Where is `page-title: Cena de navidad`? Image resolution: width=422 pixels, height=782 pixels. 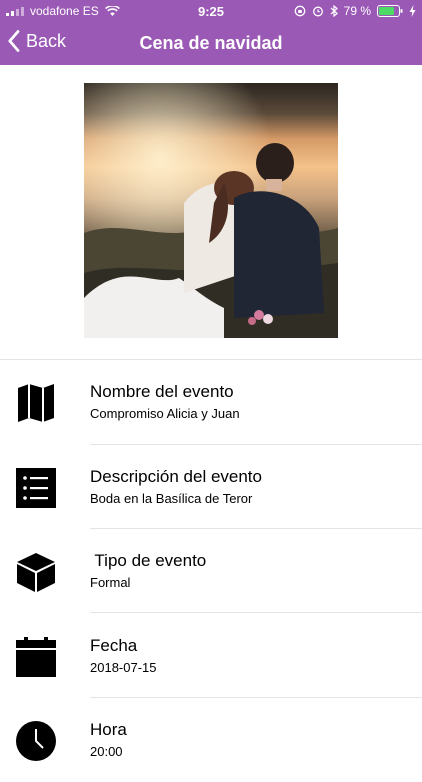 page-title: Cena de navidad is located at coordinates (211, 43).